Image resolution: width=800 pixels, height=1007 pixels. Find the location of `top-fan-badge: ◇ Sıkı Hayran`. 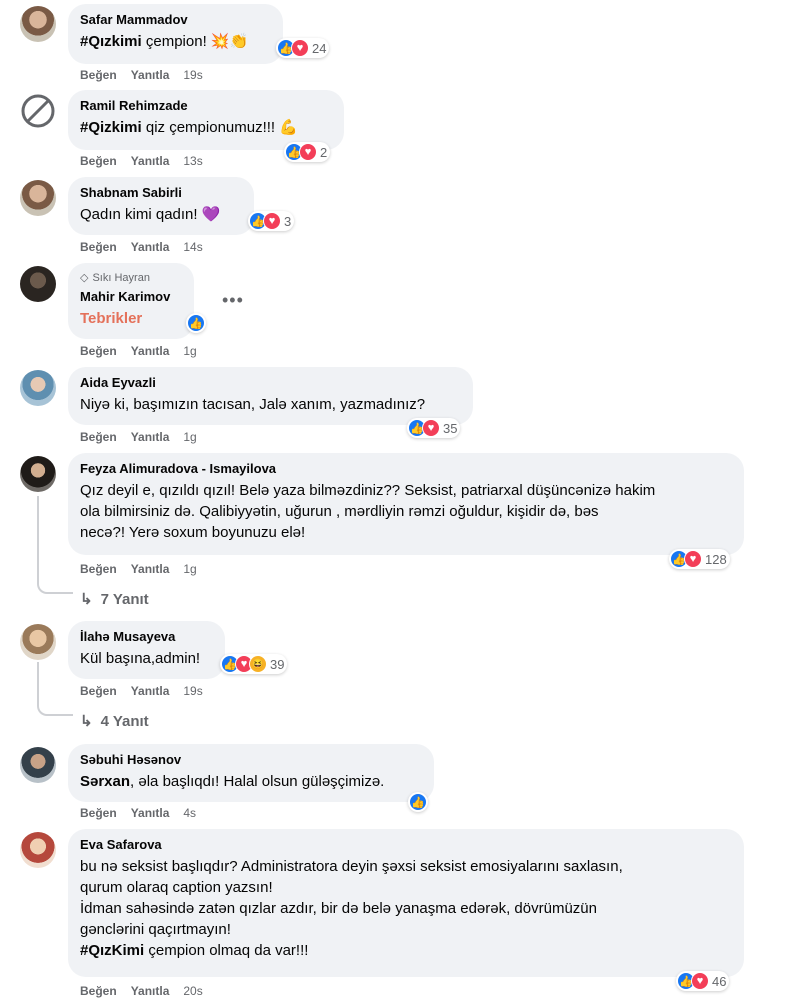

top-fan-badge: ◇ Sıkı Hayran is located at coordinates (115, 278).